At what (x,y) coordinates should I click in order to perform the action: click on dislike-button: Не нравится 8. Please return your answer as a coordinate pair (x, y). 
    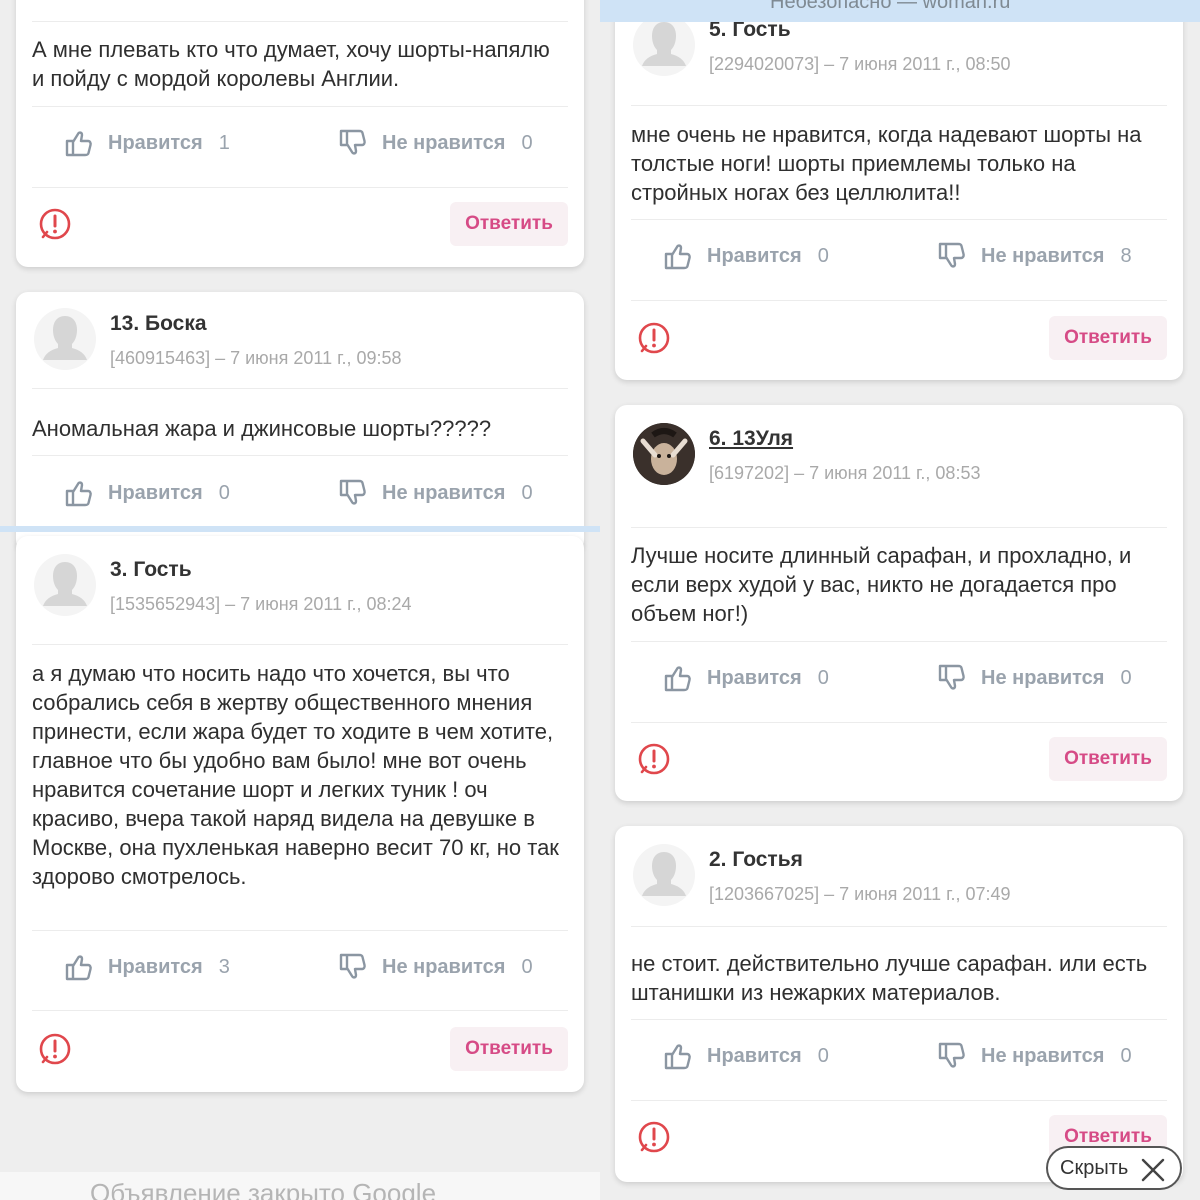
    Looking at the image, I should click on (1034, 256).